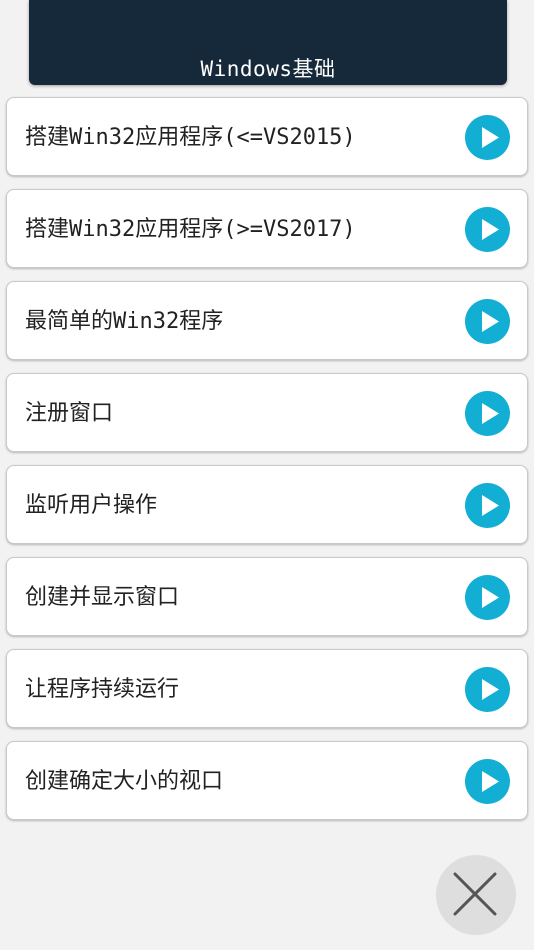 This screenshot has width=534, height=950. Describe the element at coordinates (267, 596) in the screenshot. I see `list-item: 创建并显示窗口` at that location.